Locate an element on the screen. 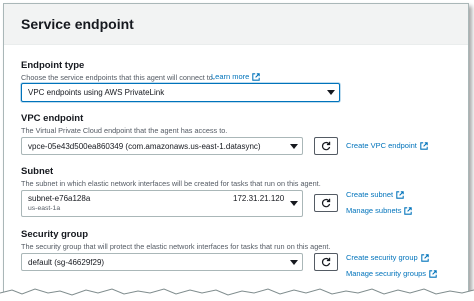 The width and height of the screenshot is (474, 301). create-security-group-link: Create security group is located at coordinates (387, 257).